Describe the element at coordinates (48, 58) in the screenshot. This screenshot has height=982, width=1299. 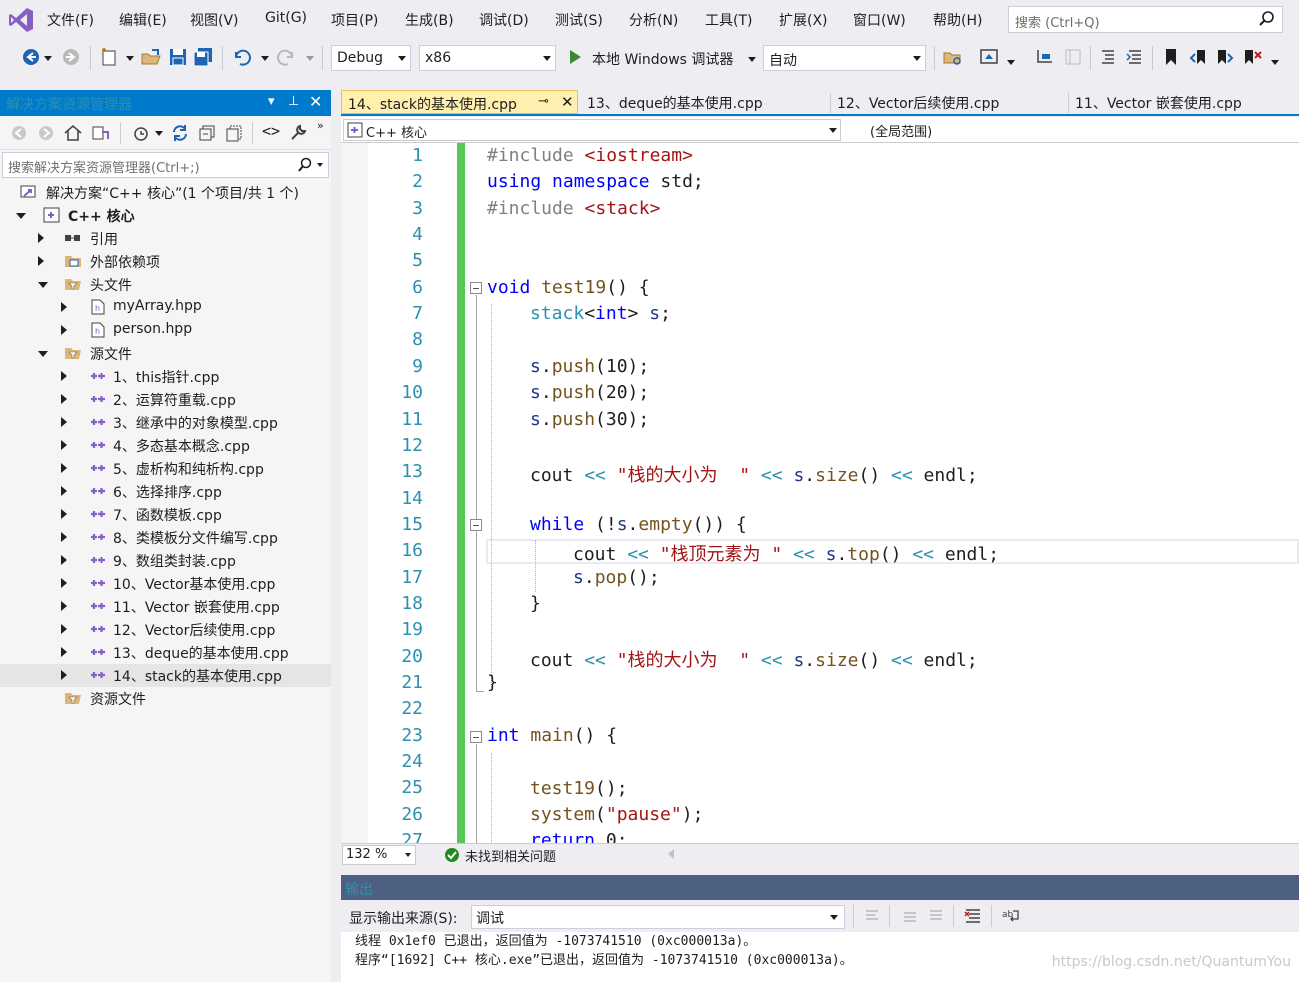
I see `back-dropdown-icon` at that location.